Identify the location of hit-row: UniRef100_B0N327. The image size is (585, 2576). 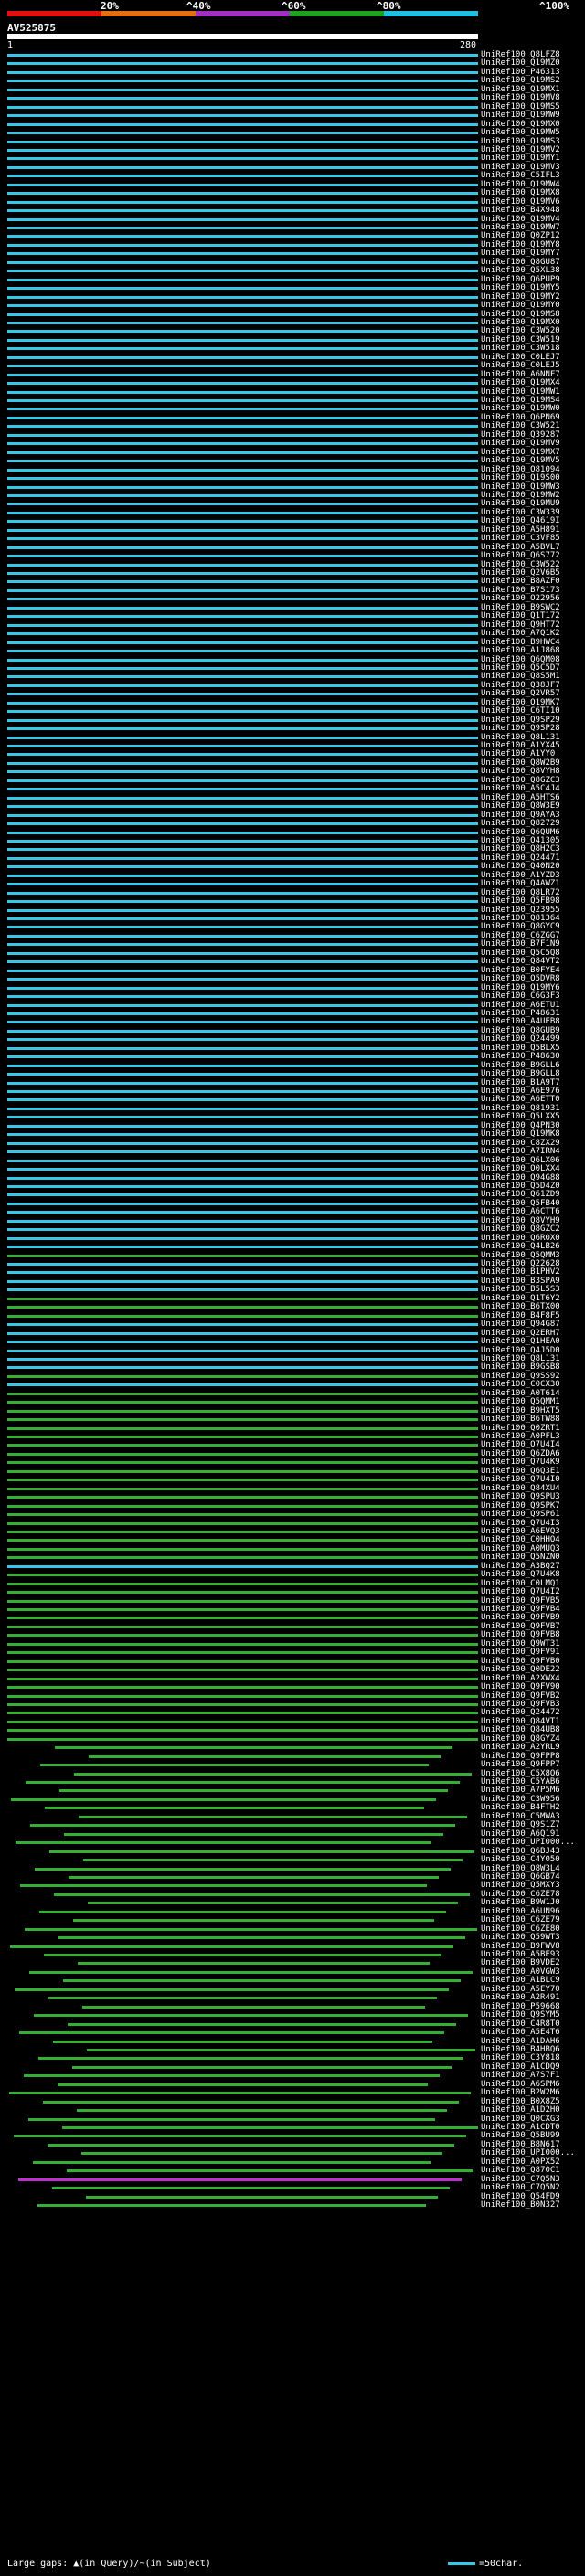
(293, 2205).